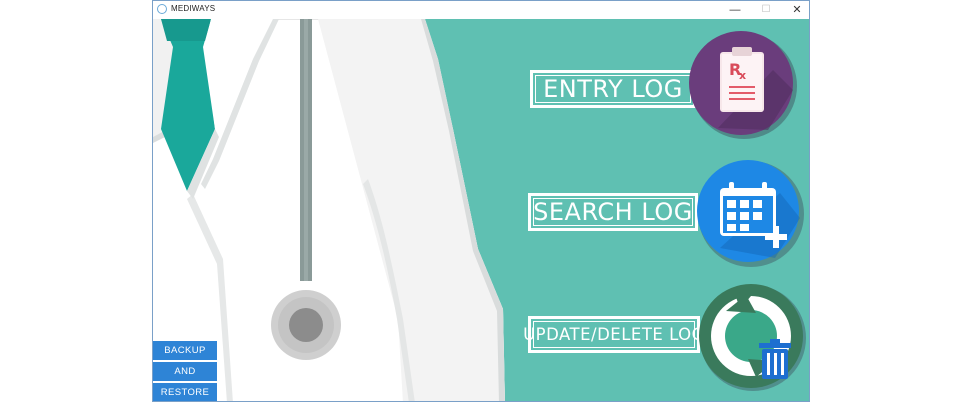  What do you see at coordinates (750, 213) in the screenshot?
I see `calendar-add-icon` at bounding box center [750, 213].